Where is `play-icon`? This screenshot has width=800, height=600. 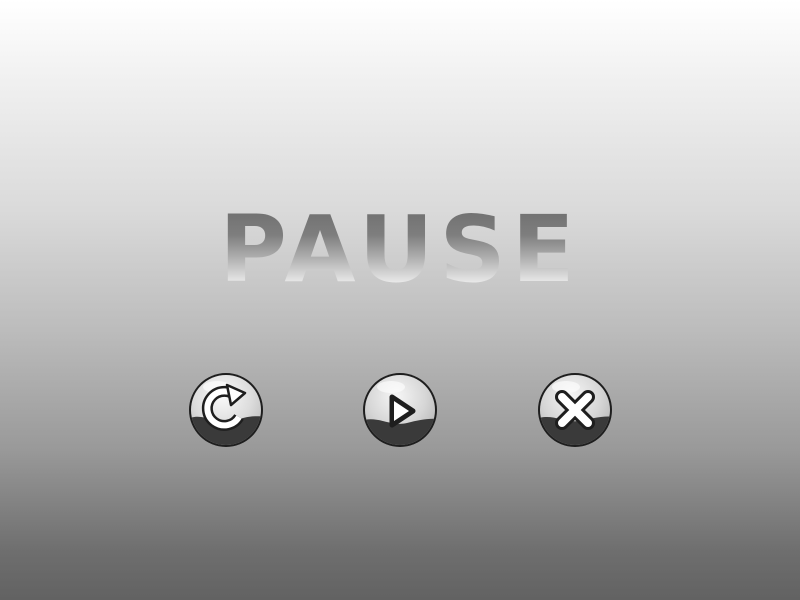
play-icon is located at coordinates (400, 410).